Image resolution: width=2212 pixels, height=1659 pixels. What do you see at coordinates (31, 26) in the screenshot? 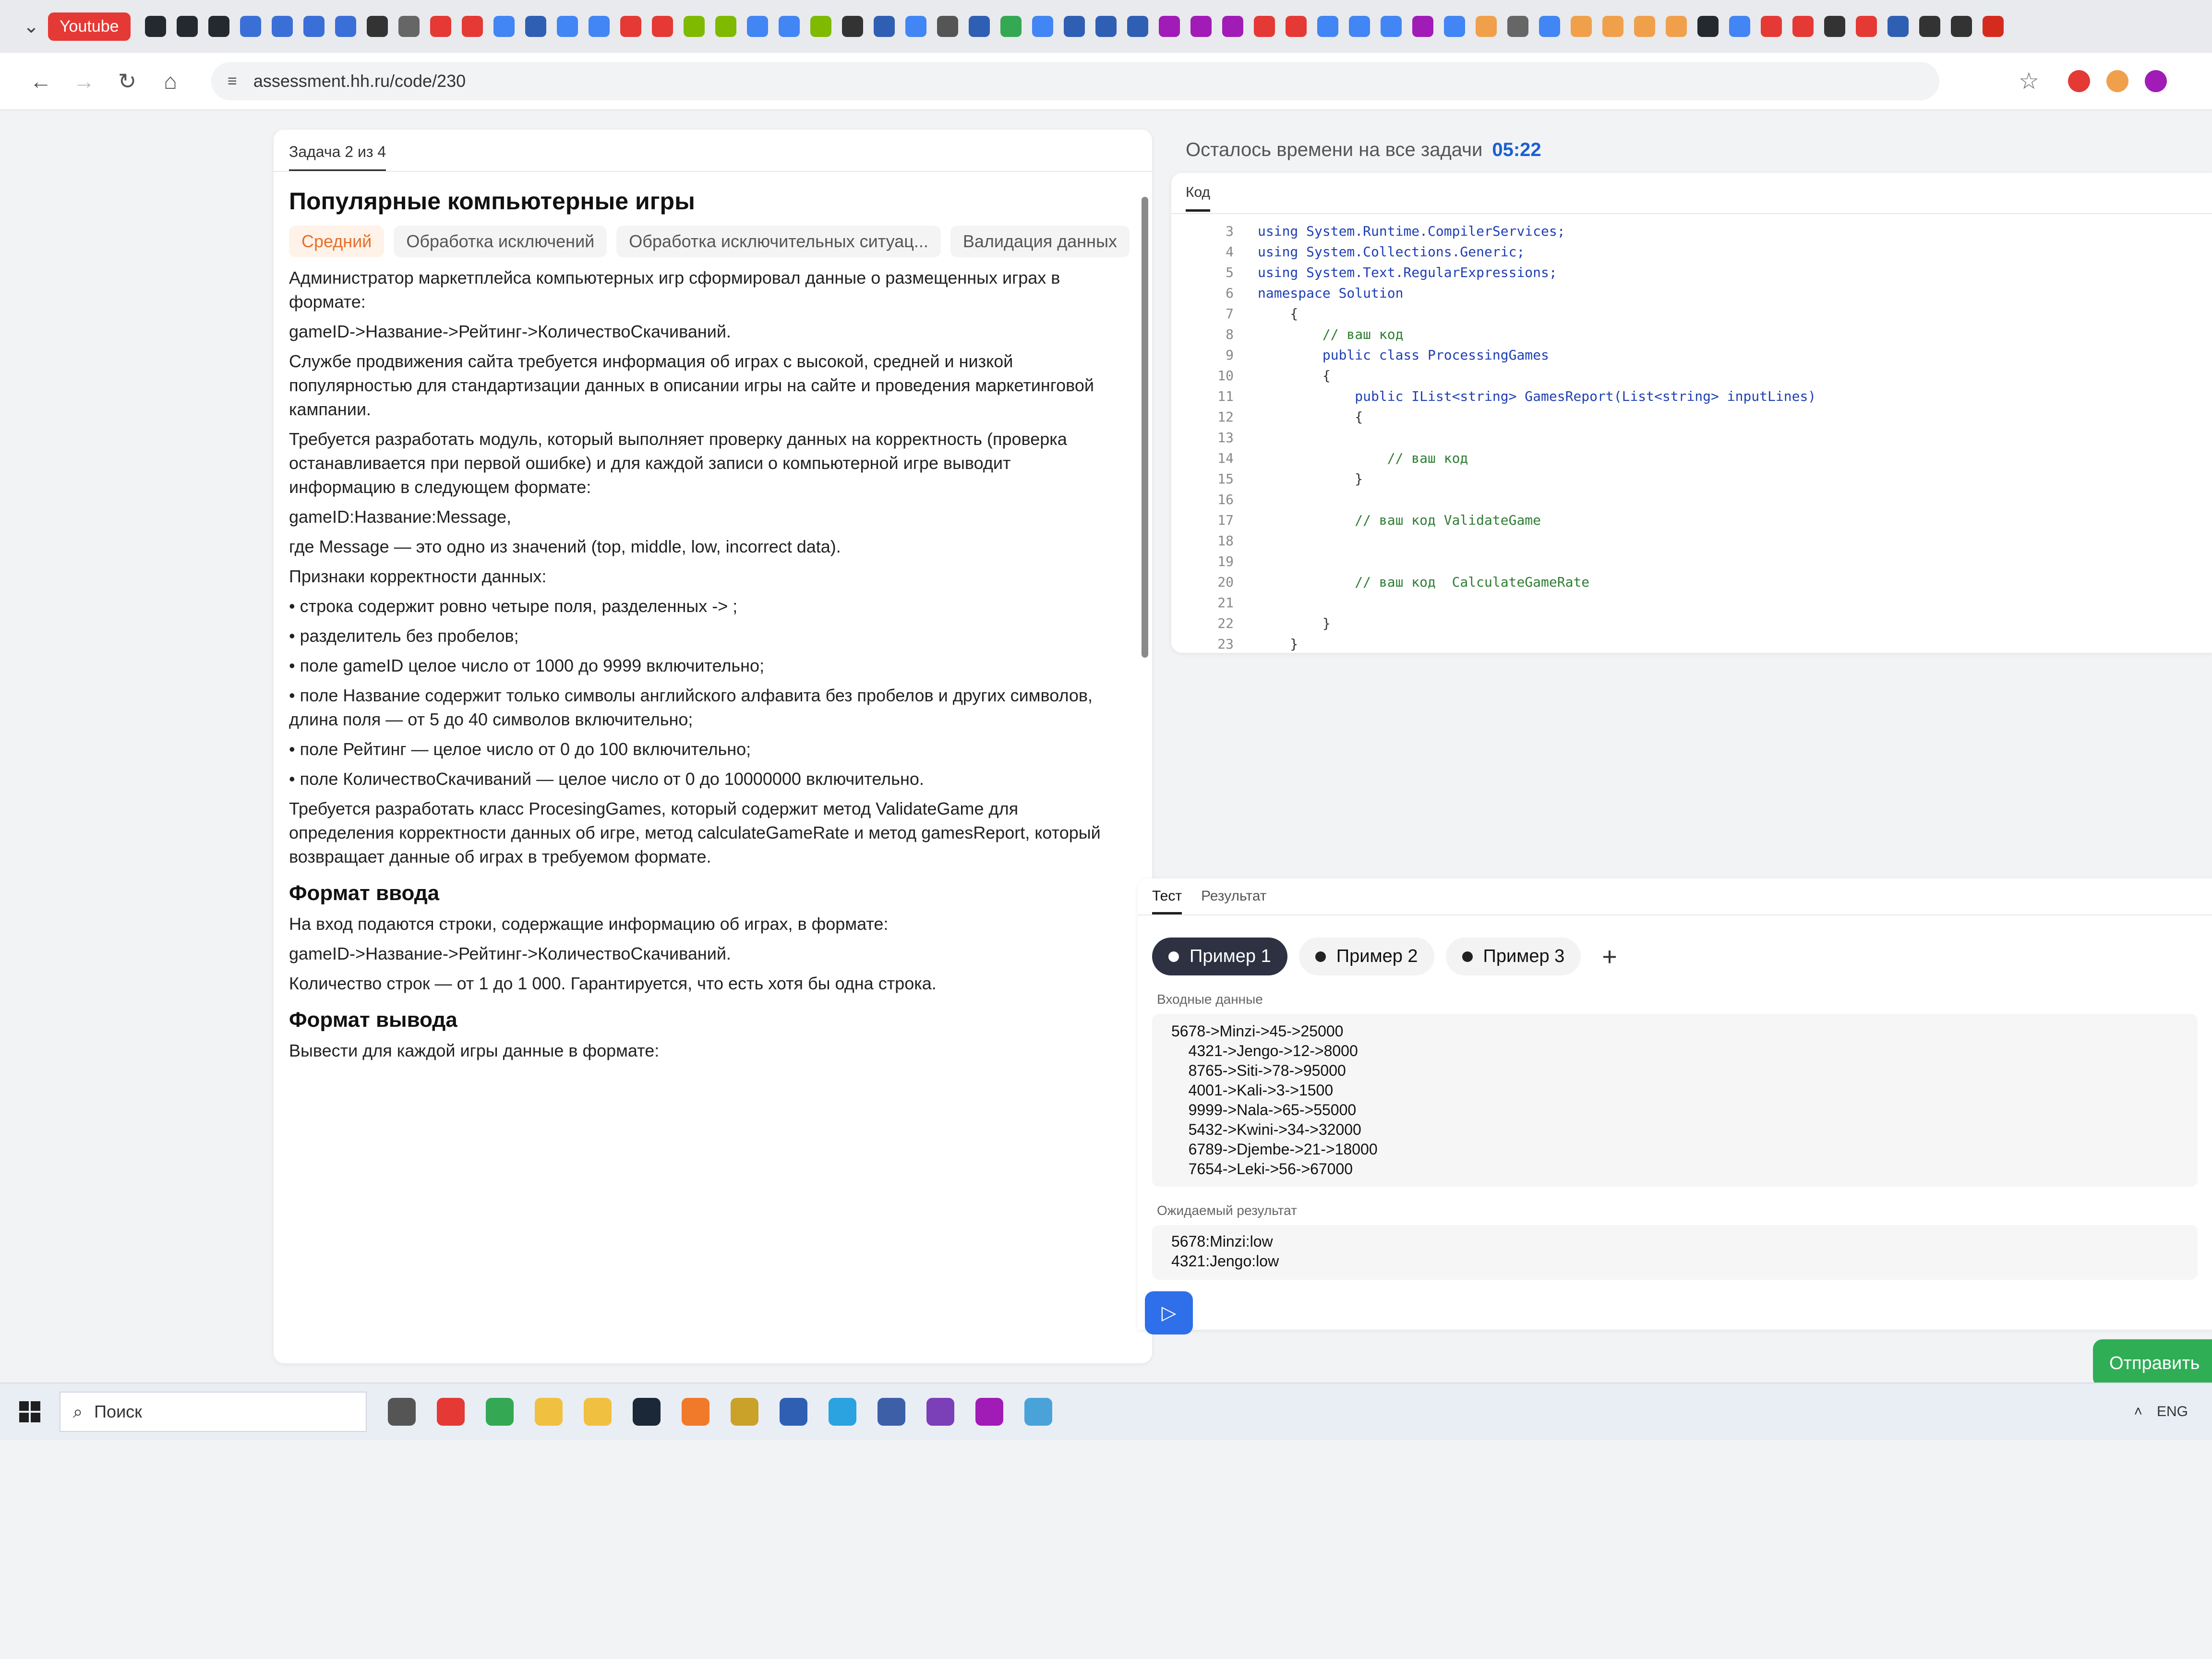
I see `bookmarks-menu-button: ⌄` at bounding box center [31, 26].